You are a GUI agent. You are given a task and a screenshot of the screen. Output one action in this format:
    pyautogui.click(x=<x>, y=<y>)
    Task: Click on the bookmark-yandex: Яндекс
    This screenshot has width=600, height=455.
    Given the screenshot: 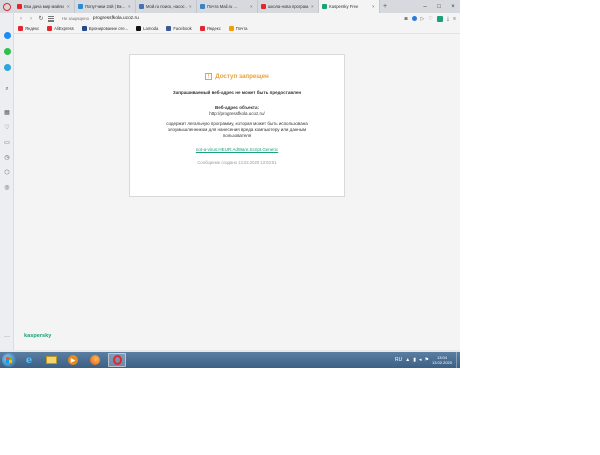 What is the action you would take?
    pyautogui.click(x=28, y=28)
    